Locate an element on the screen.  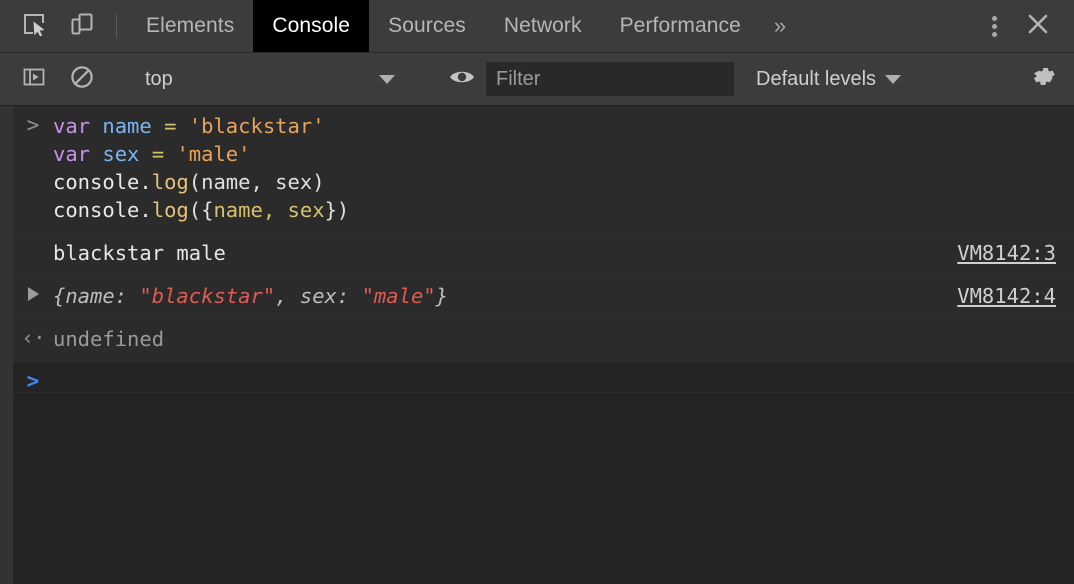
code-line: console.log({name, sex}) is located at coordinates (563, 210).